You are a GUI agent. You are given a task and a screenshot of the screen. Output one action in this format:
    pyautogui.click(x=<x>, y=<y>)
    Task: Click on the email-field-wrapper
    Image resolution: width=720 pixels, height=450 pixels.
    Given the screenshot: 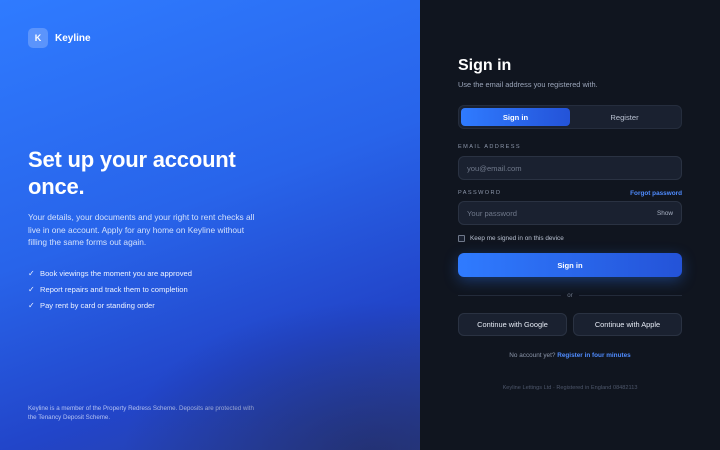 What is the action you would take?
    pyautogui.click(x=570, y=168)
    